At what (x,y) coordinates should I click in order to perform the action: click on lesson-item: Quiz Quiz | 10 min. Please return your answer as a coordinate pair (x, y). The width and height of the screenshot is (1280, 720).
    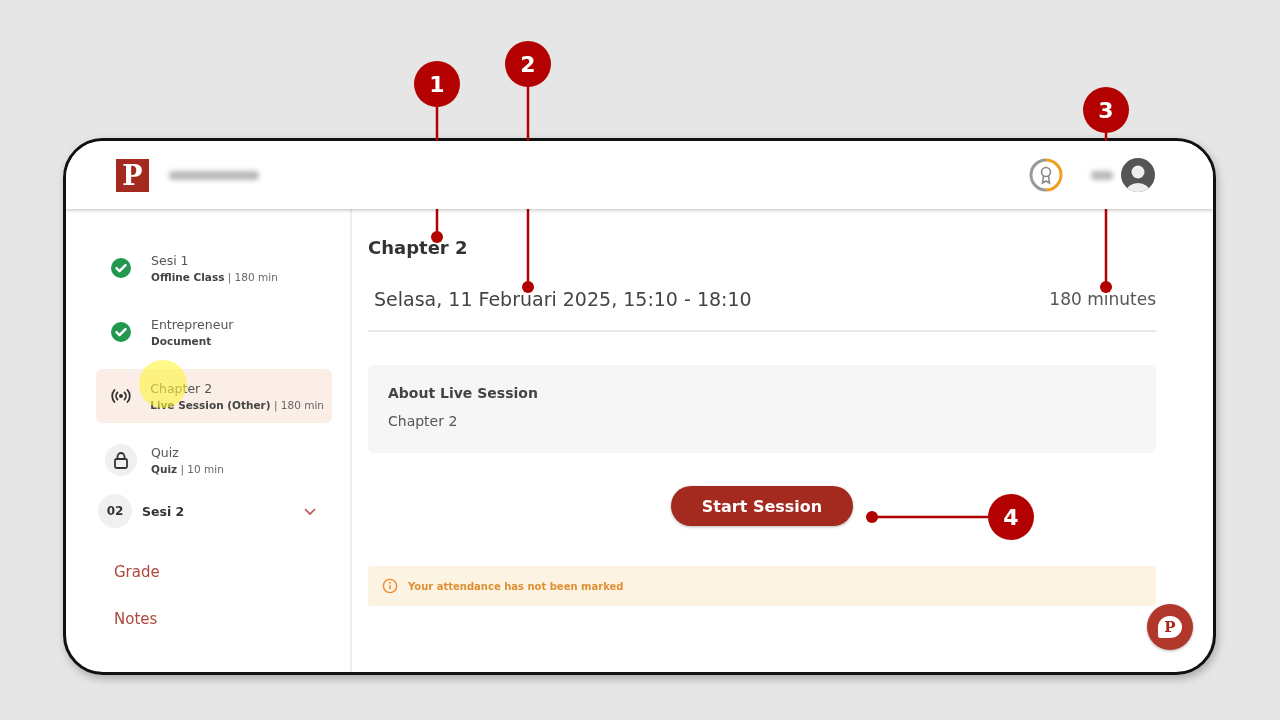
    Looking at the image, I should click on (214, 460).